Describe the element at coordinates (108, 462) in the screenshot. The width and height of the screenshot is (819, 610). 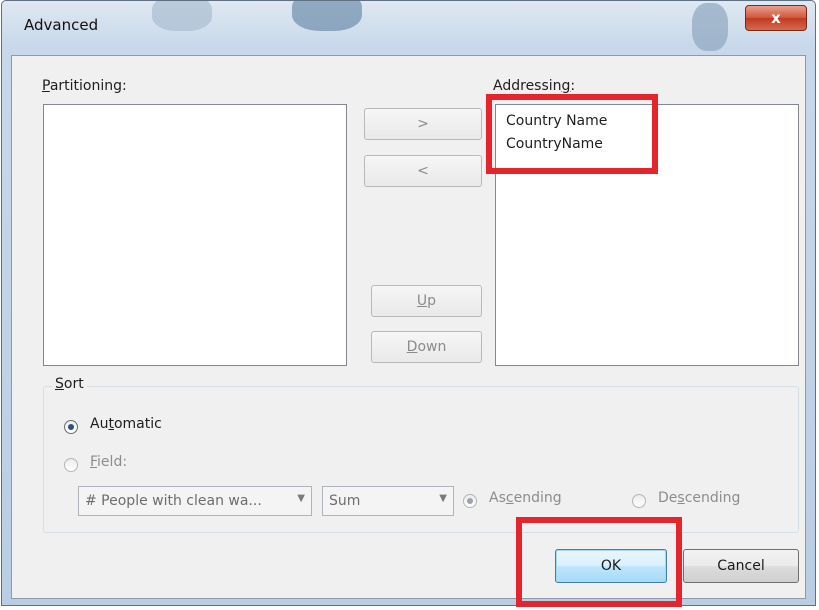
I see `field-label: Field:` at that location.